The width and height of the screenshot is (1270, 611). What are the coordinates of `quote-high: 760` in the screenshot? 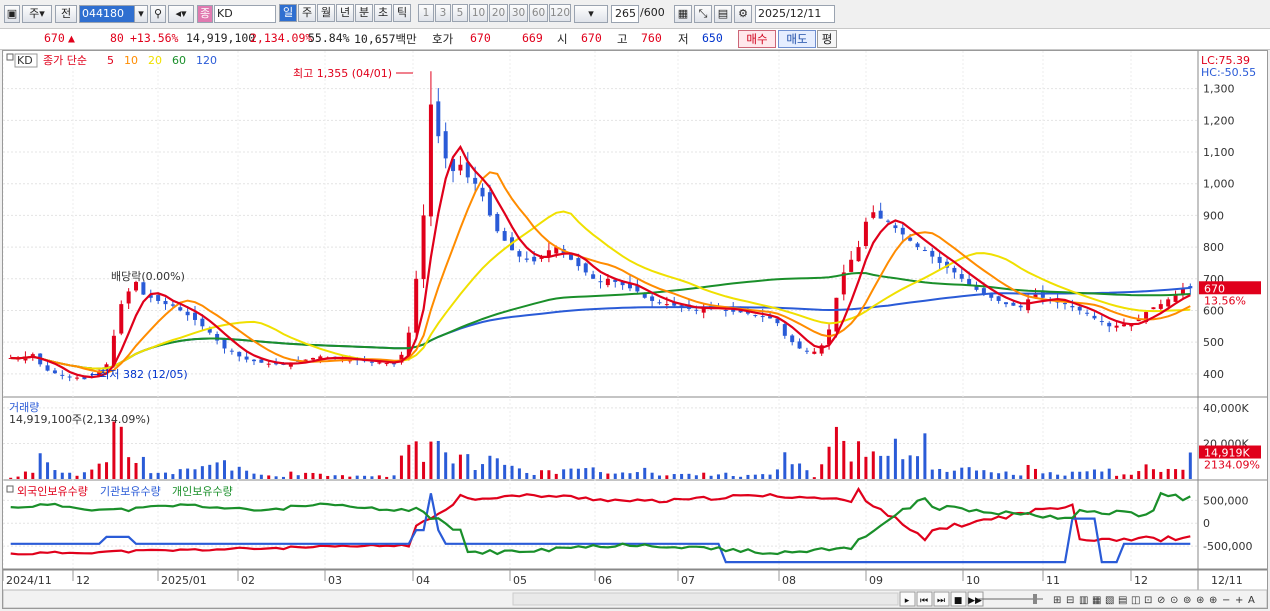 It's located at (651, 38).